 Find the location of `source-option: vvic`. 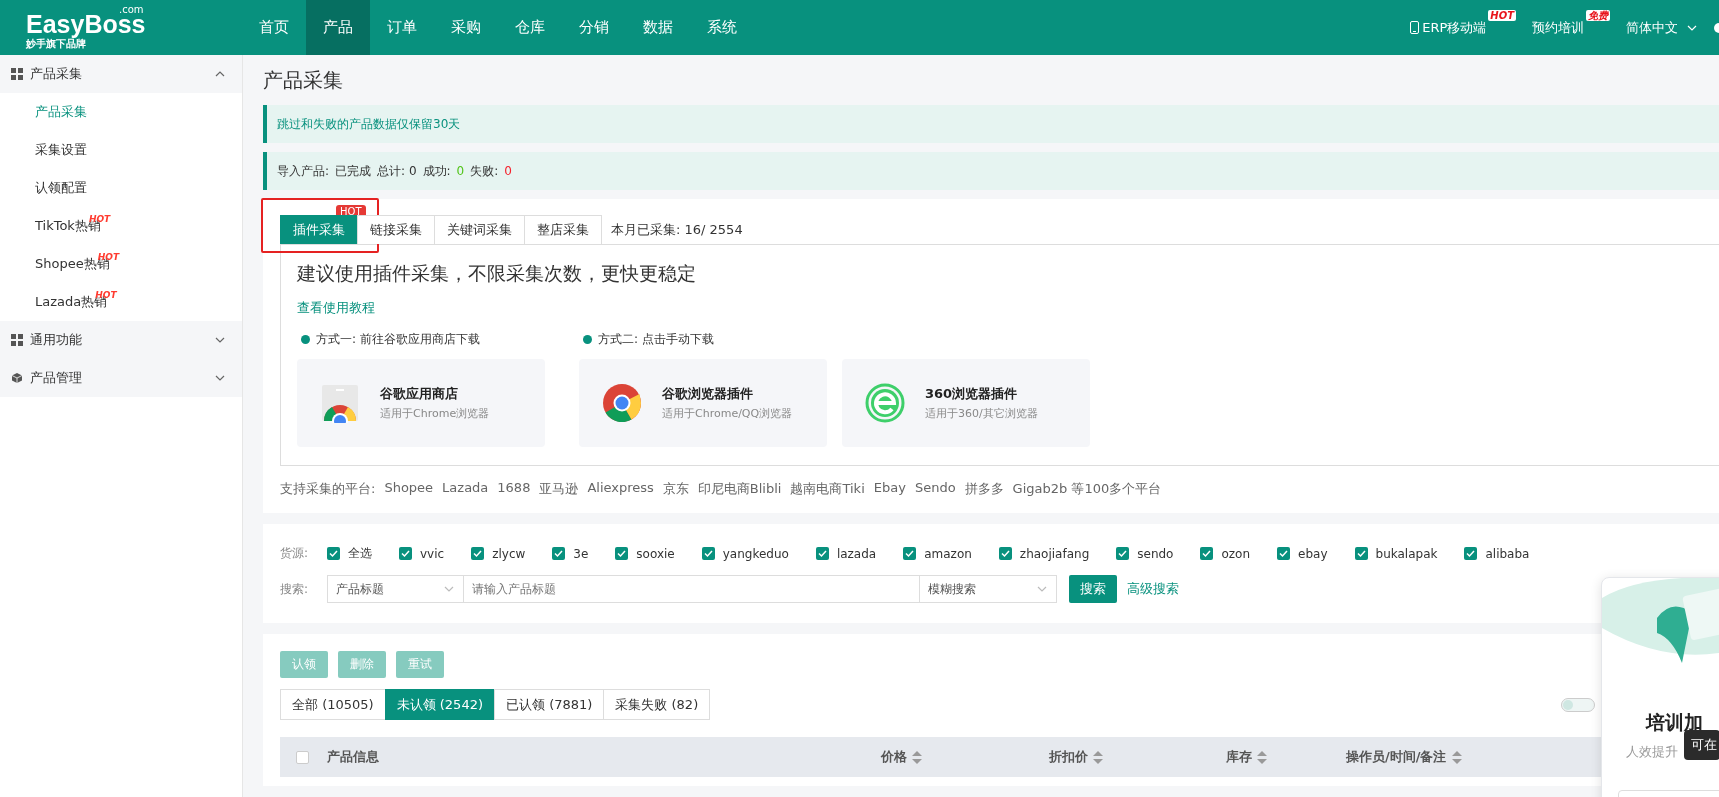

source-option: vvic is located at coordinates (432, 553).